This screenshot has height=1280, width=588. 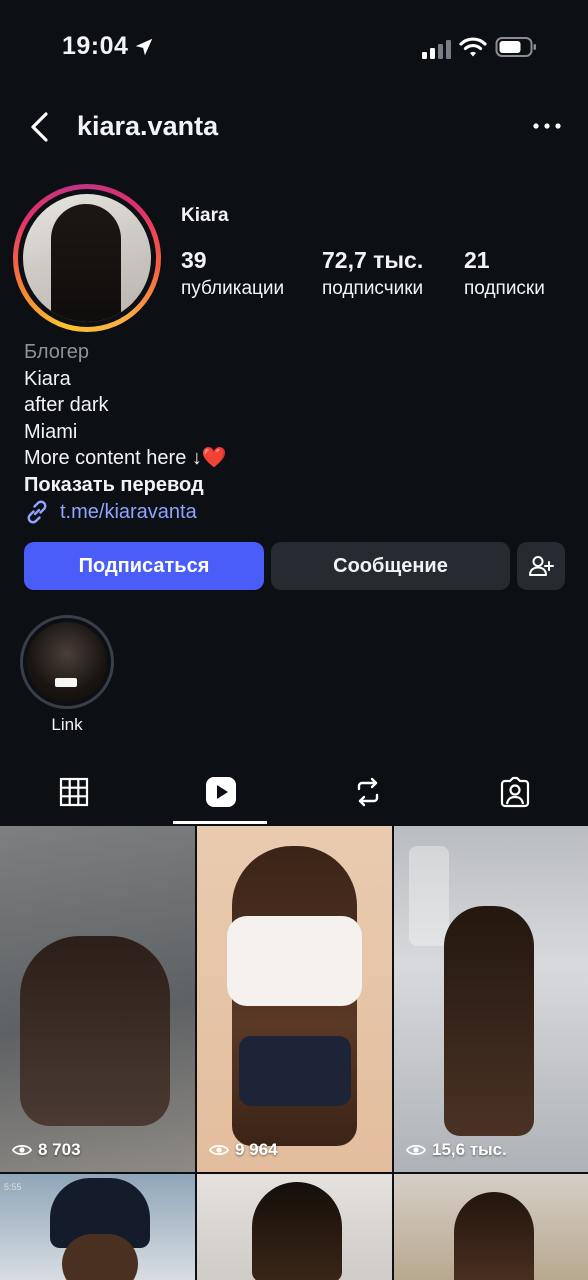 What do you see at coordinates (57, 352) in the screenshot?
I see `bio-category: Блогер` at bounding box center [57, 352].